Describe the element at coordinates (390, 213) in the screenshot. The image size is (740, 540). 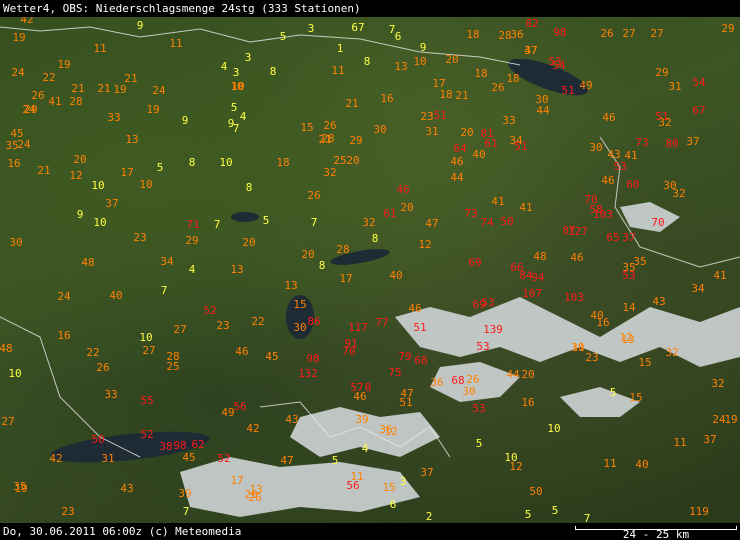
I see `station-value: 61` at that location.